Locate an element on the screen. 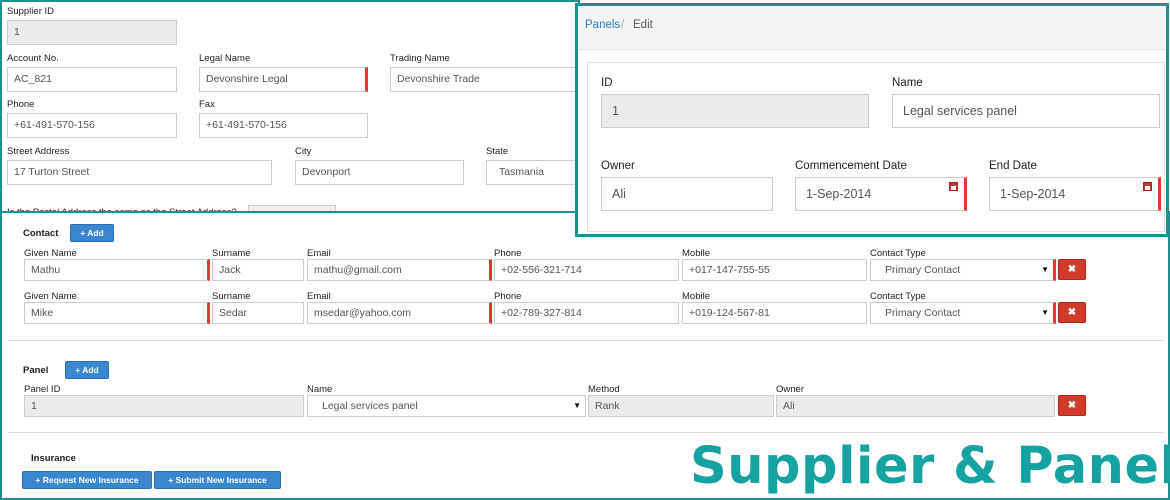 The image size is (1170, 500). supplier-id-label: Supplier ID is located at coordinates (30, 11).